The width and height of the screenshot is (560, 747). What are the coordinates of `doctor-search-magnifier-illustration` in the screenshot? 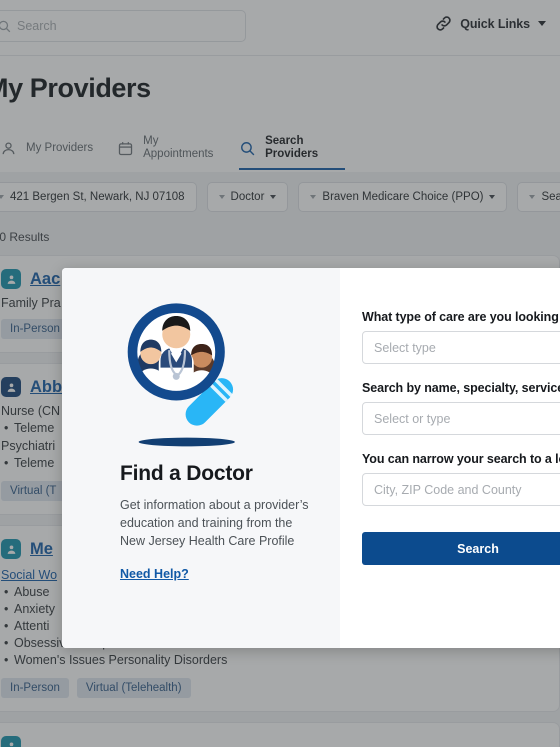 It's located at (195, 372).